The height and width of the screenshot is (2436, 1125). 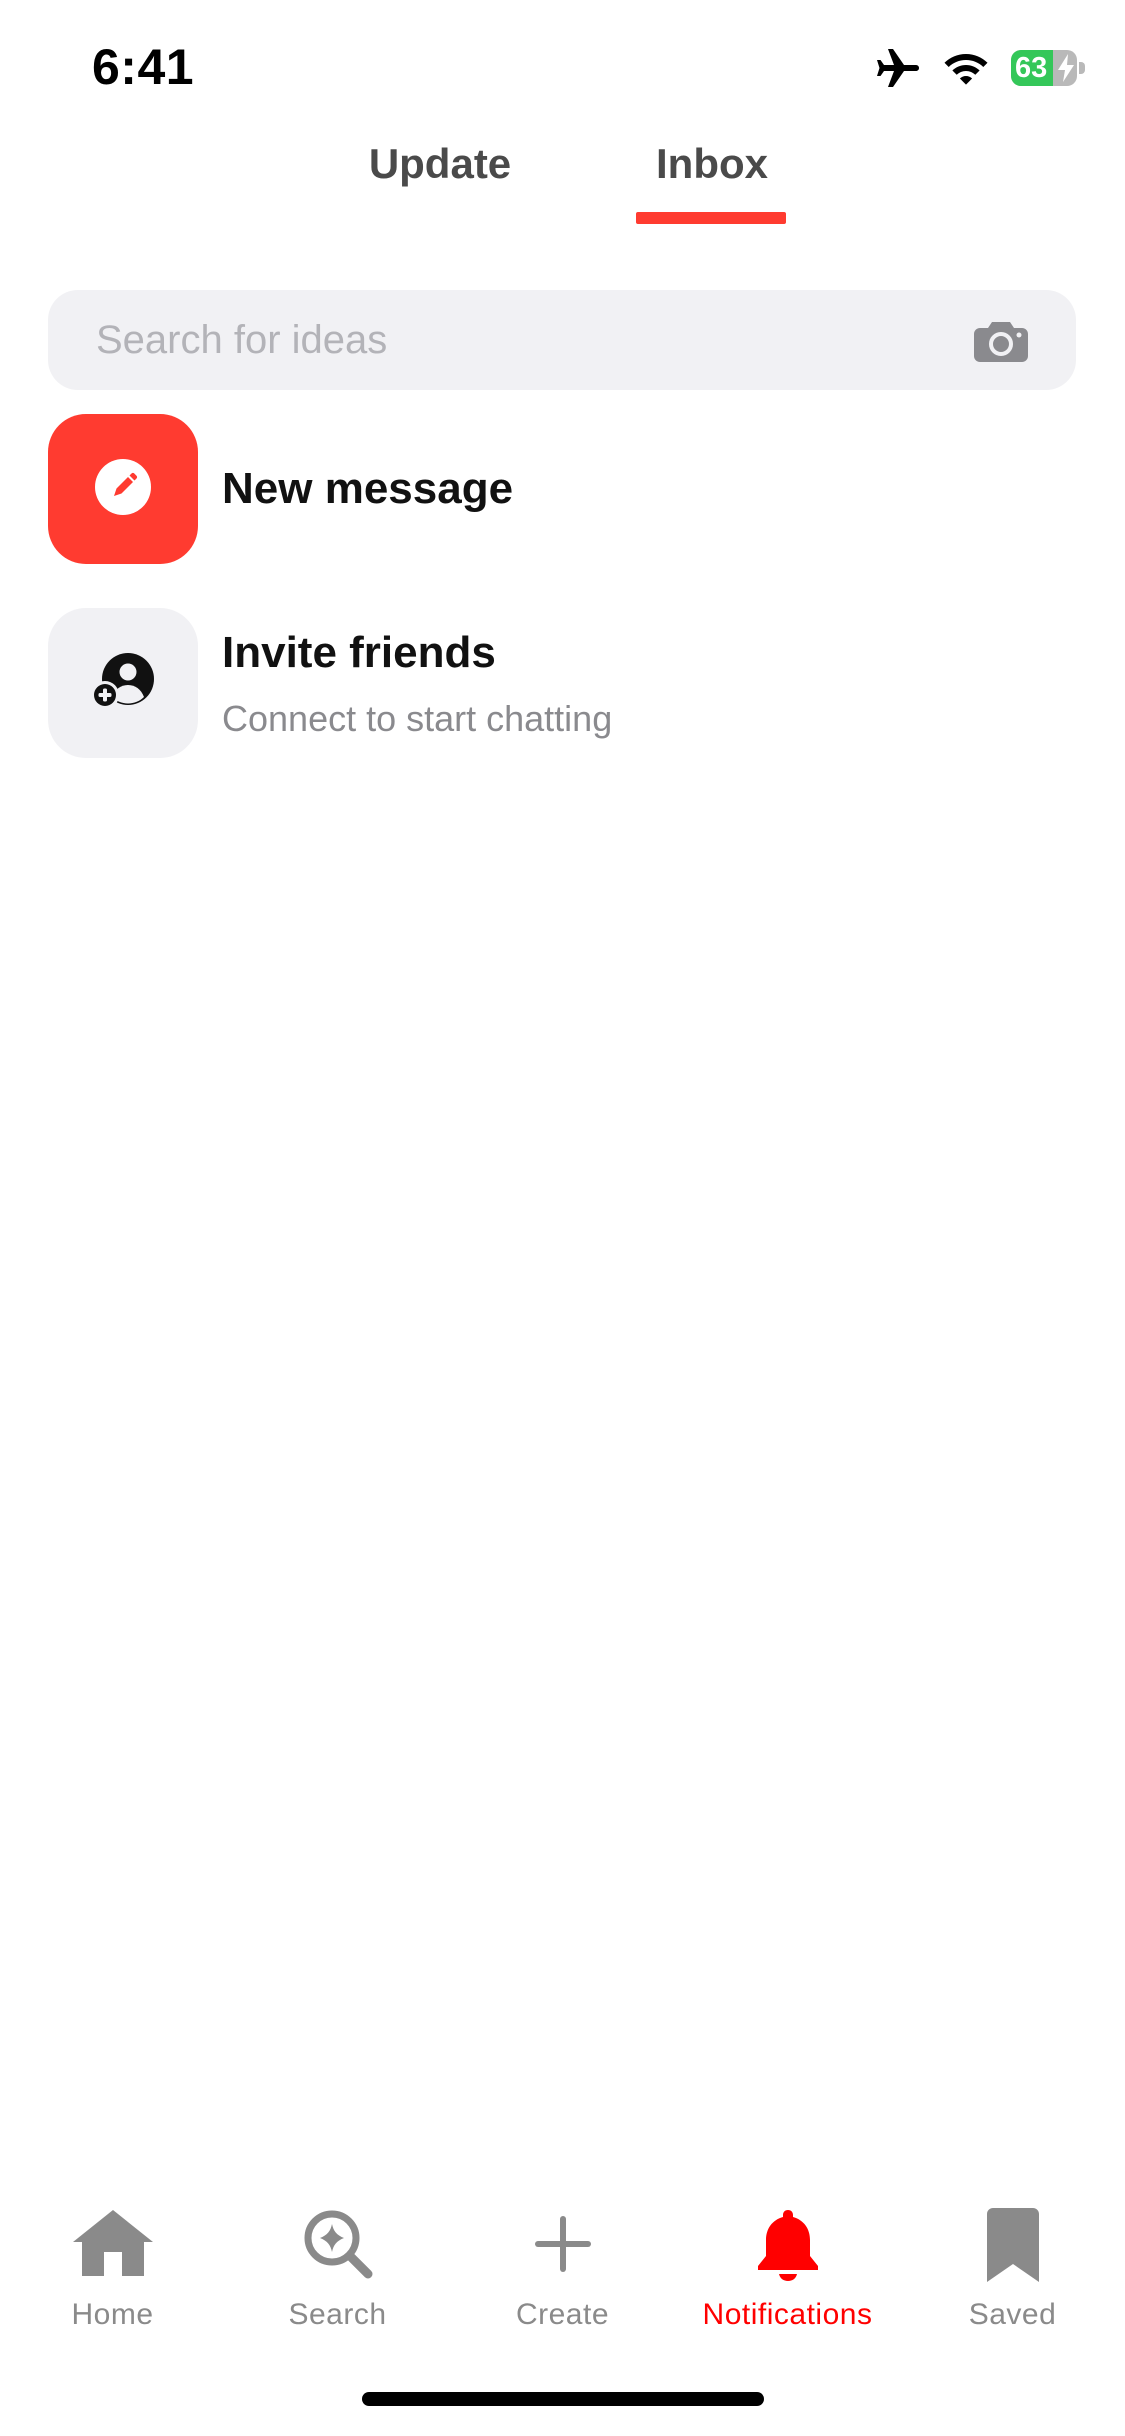 What do you see at coordinates (562, 65) in the screenshot?
I see `status-bar: 6:41 63` at bounding box center [562, 65].